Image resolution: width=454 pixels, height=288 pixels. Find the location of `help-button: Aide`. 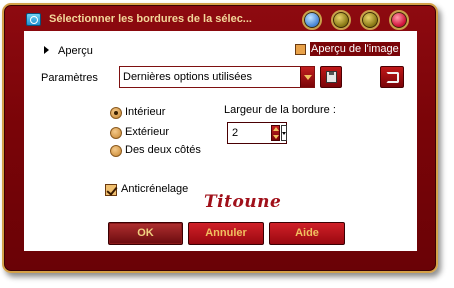

help-button: Aide is located at coordinates (307, 233).